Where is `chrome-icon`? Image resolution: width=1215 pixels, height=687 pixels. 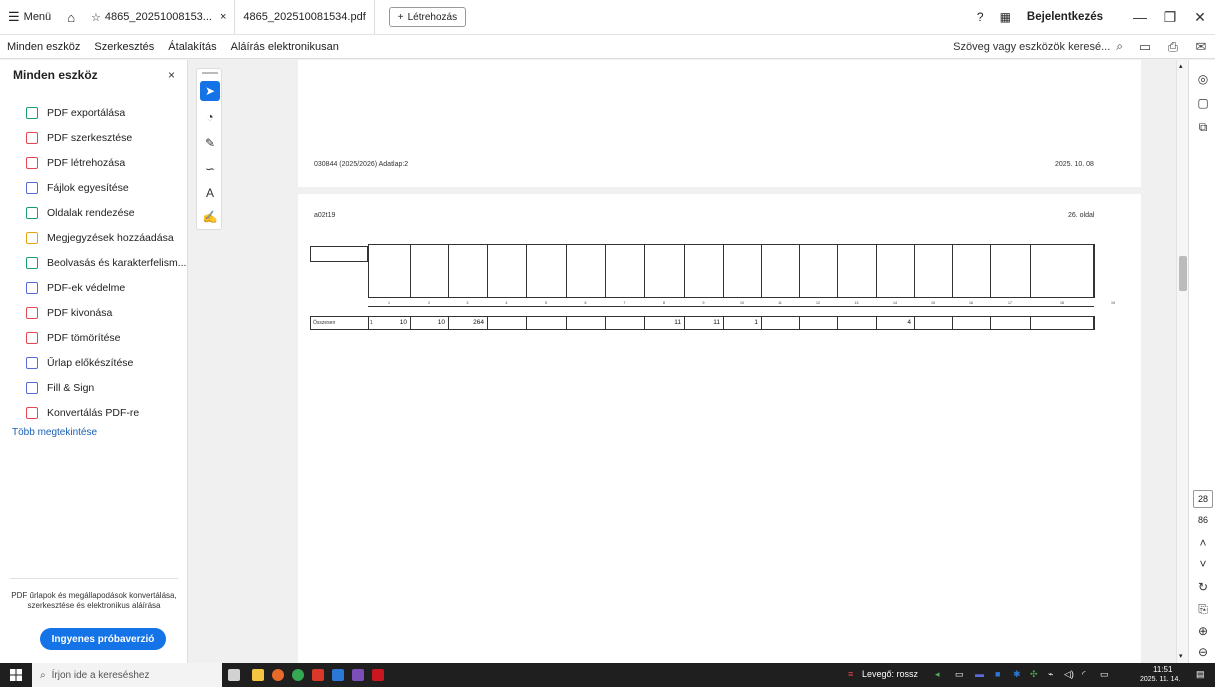
chrome-icon is located at coordinates (298, 675).